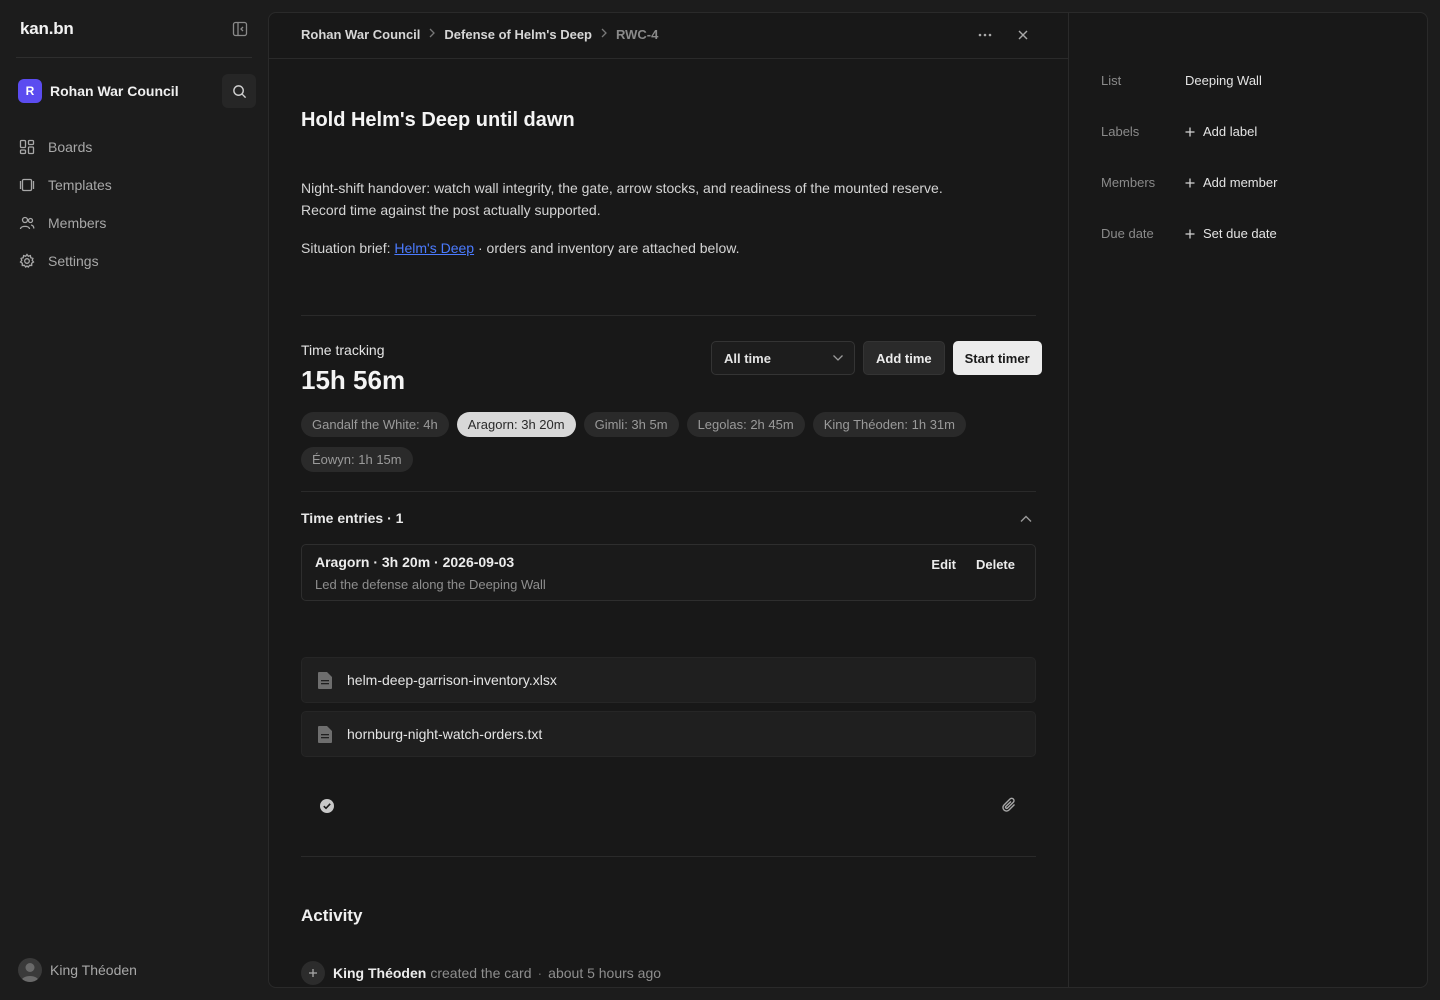 The height and width of the screenshot is (1000, 1440). I want to click on property-label: Due date, so click(1127, 233).